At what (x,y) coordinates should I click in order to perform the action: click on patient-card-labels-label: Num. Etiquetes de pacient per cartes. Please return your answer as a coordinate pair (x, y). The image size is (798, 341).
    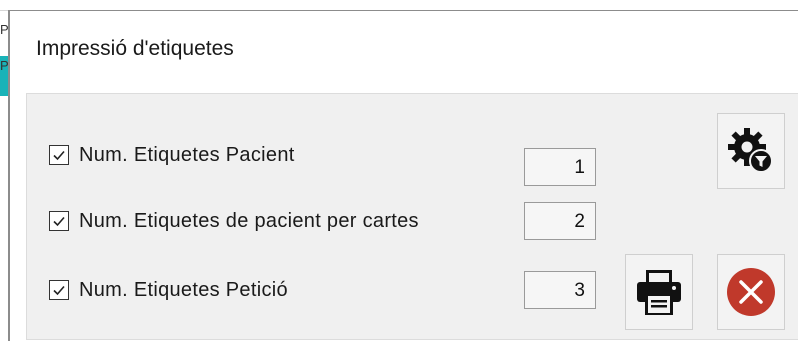
    Looking at the image, I should click on (249, 220).